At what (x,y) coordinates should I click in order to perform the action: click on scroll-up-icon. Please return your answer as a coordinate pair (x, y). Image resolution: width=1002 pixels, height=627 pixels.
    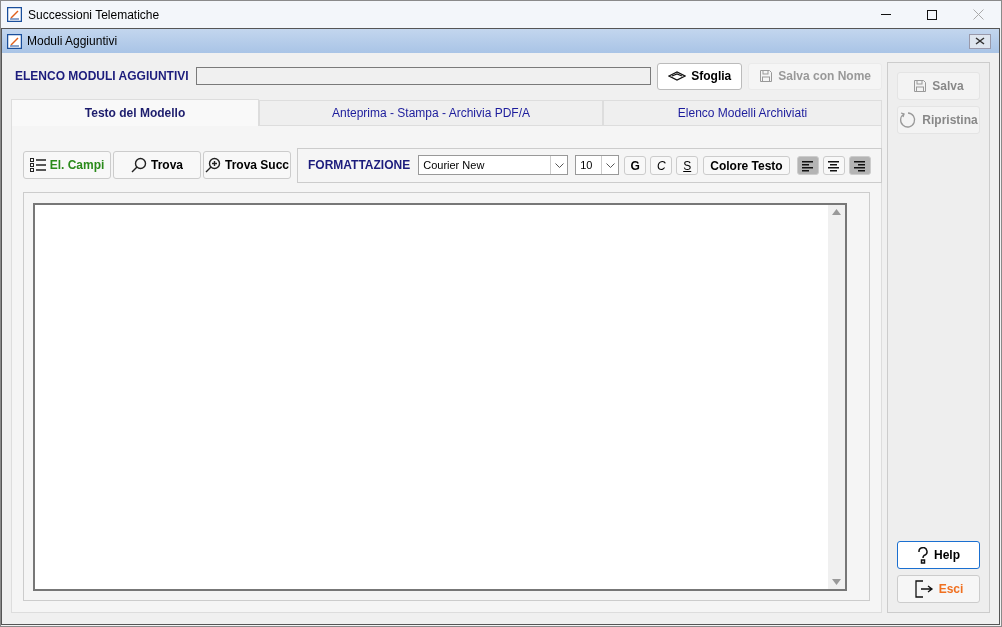
    Looking at the image, I should click on (836, 212).